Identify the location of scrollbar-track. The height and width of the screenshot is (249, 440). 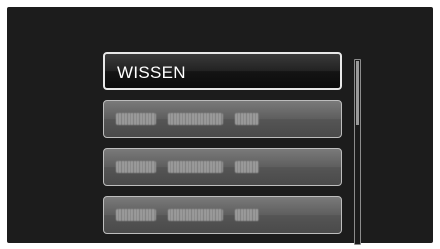
(357, 152).